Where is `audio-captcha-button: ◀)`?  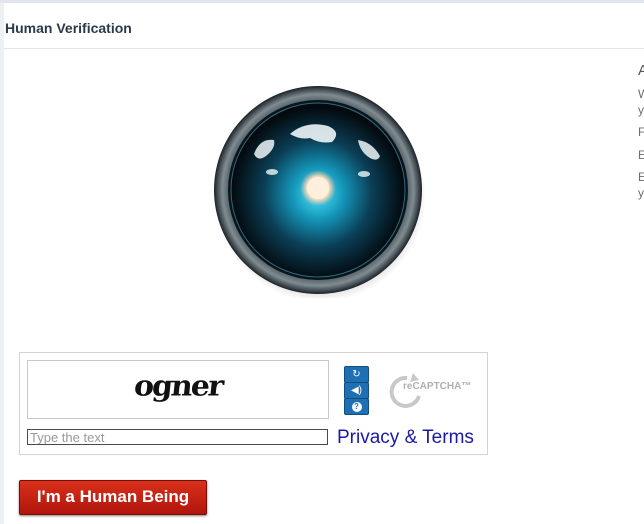
audio-captcha-button: ◀) is located at coordinates (356, 390).